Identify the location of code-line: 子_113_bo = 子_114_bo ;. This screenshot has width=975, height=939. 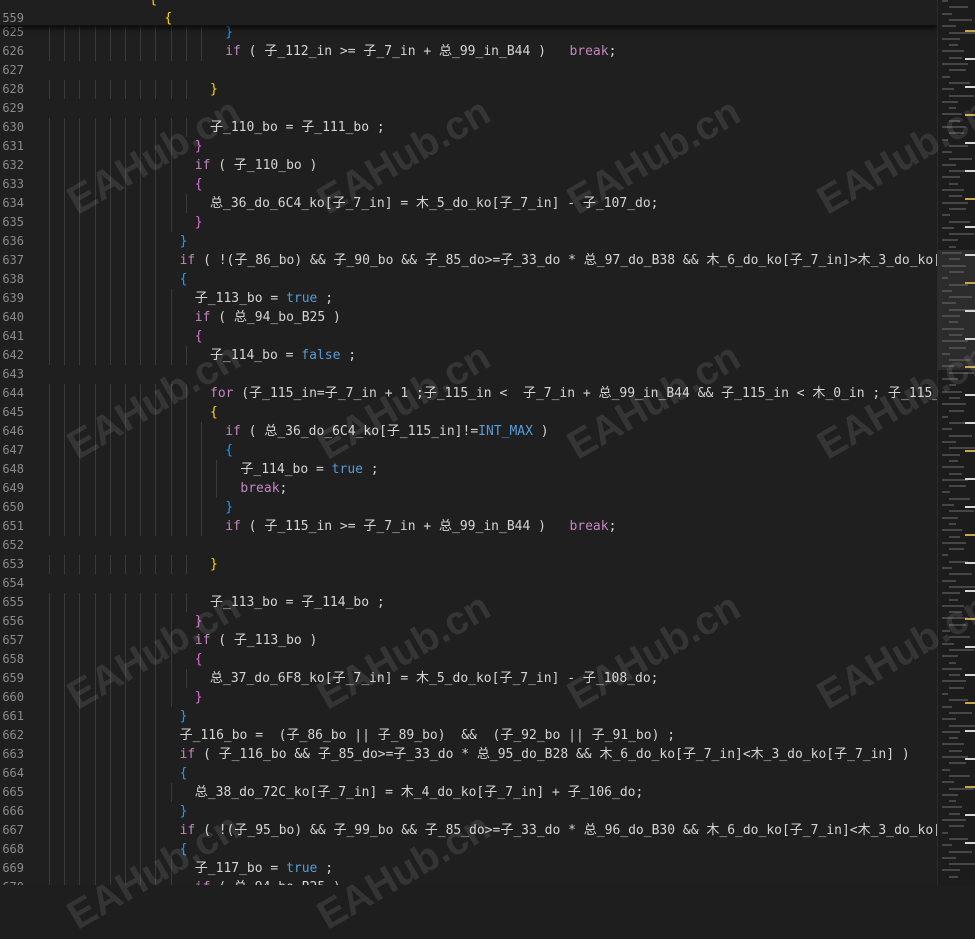
(297, 602).